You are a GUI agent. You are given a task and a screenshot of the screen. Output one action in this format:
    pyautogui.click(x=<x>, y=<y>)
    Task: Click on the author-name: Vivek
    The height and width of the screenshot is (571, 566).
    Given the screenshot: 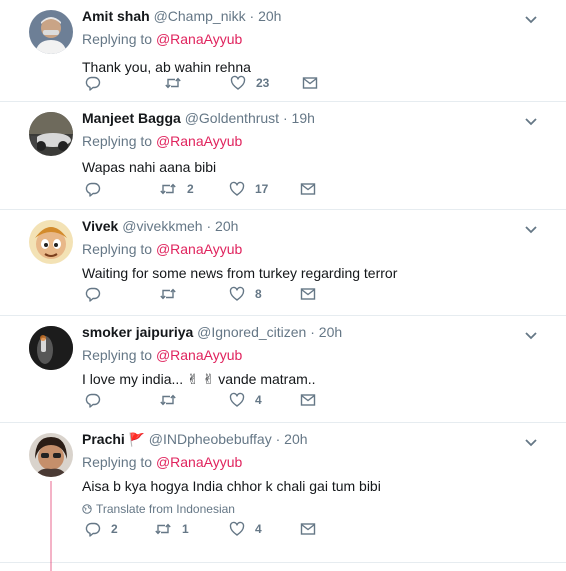 What is the action you would take?
    pyautogui.click(x=100, y=226)
    